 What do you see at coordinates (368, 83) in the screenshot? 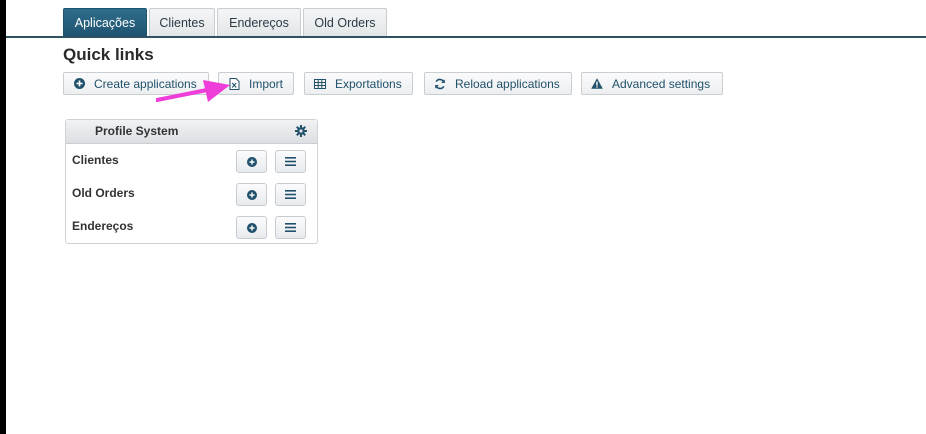
I see `exportations-label: Exportations` at bounding box center [368, 83].